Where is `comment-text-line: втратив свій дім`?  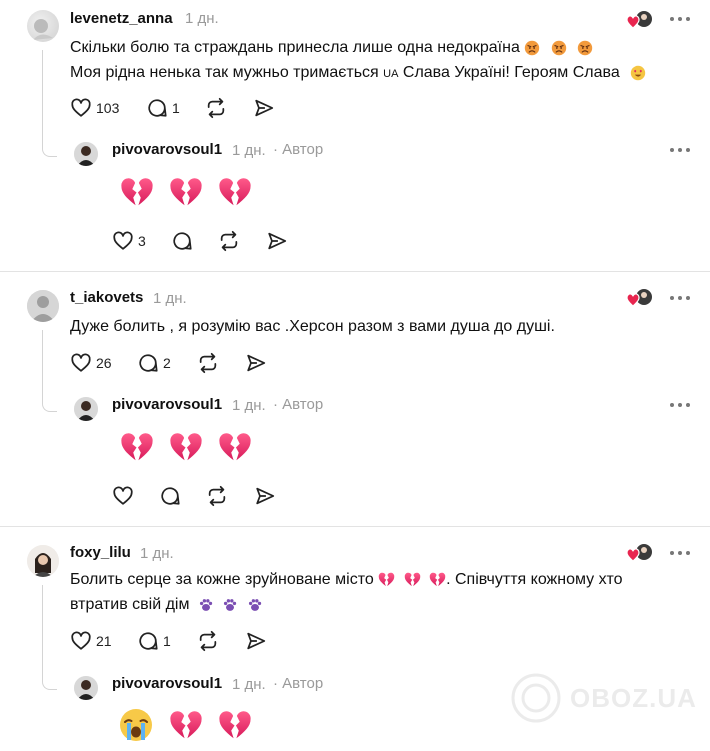 comment-text-line: втратив свій дім is located at coordinates (130, 604).